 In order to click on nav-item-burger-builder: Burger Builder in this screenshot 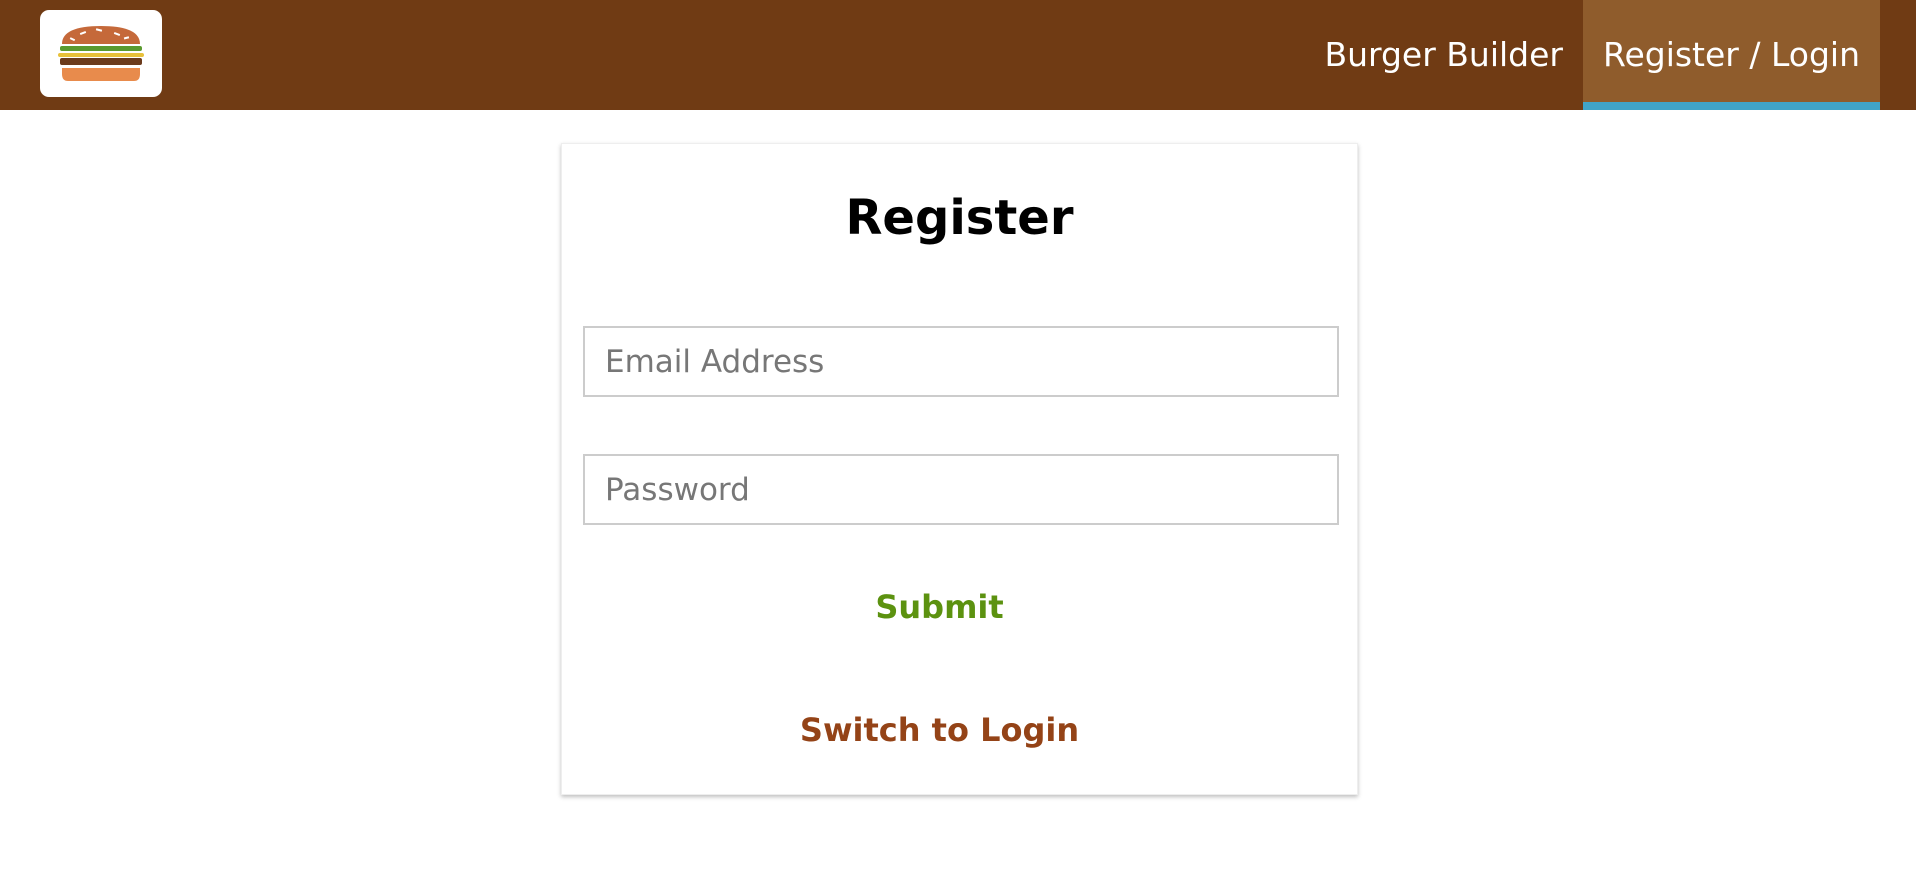, I will do `click(1443, 55)`.